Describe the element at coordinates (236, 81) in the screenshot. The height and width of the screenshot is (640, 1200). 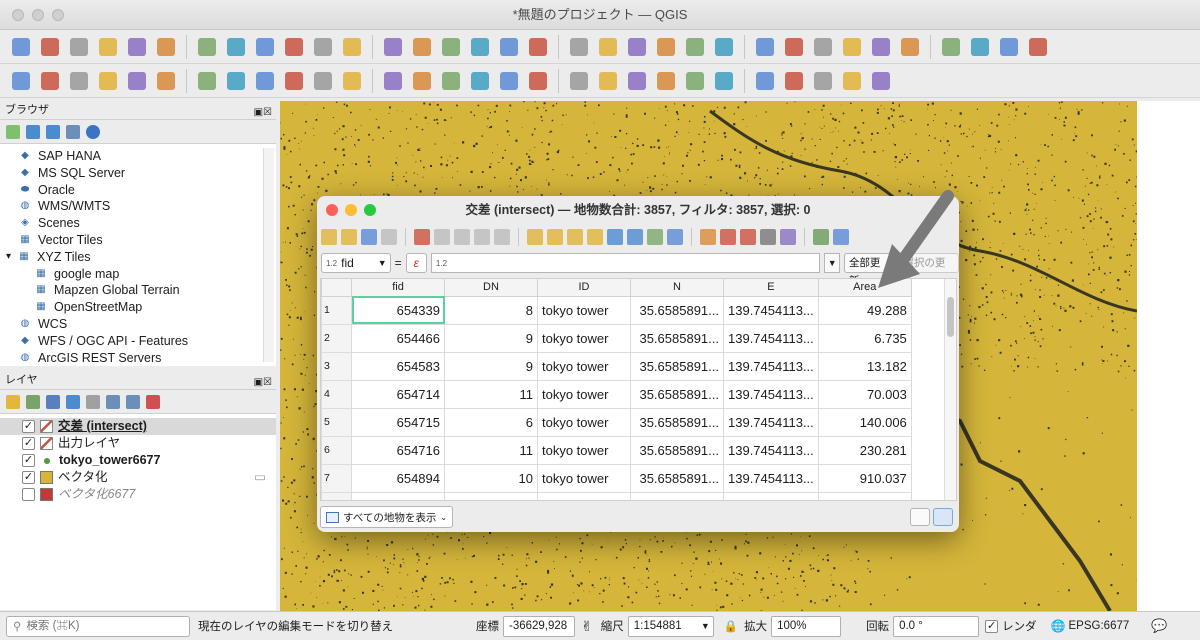
I see `current-edits-icon` at that location.